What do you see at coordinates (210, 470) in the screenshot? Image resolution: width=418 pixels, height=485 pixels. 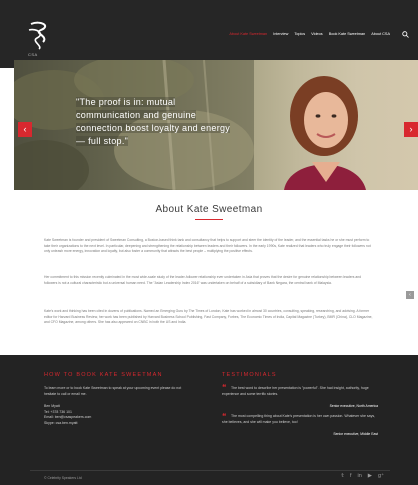 I see `footer-divider` at bounding box center [210, 470].